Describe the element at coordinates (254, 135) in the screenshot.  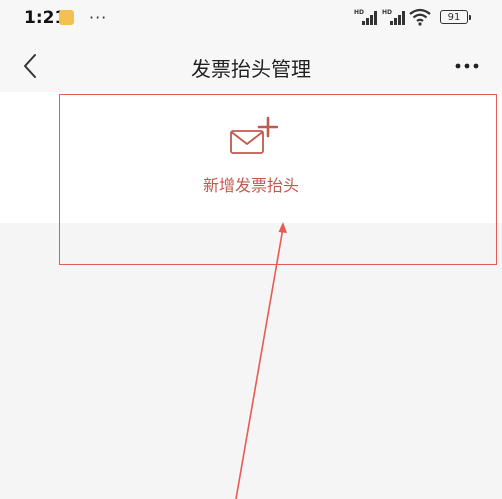
I see `envelope-plus-icon` at that location.